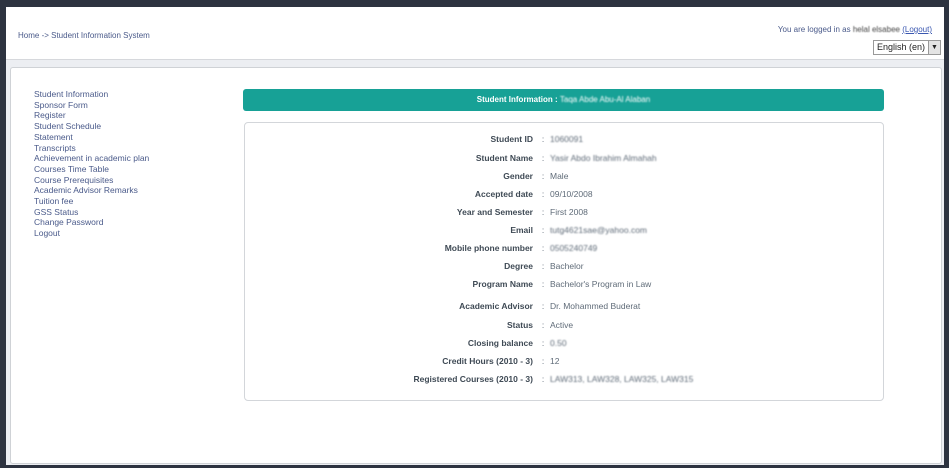  What do you see at coordinates (84, 35) in the screenshot?
I see `breadcrumb: Home -> Student Information System` at bounding box center [84, 35].